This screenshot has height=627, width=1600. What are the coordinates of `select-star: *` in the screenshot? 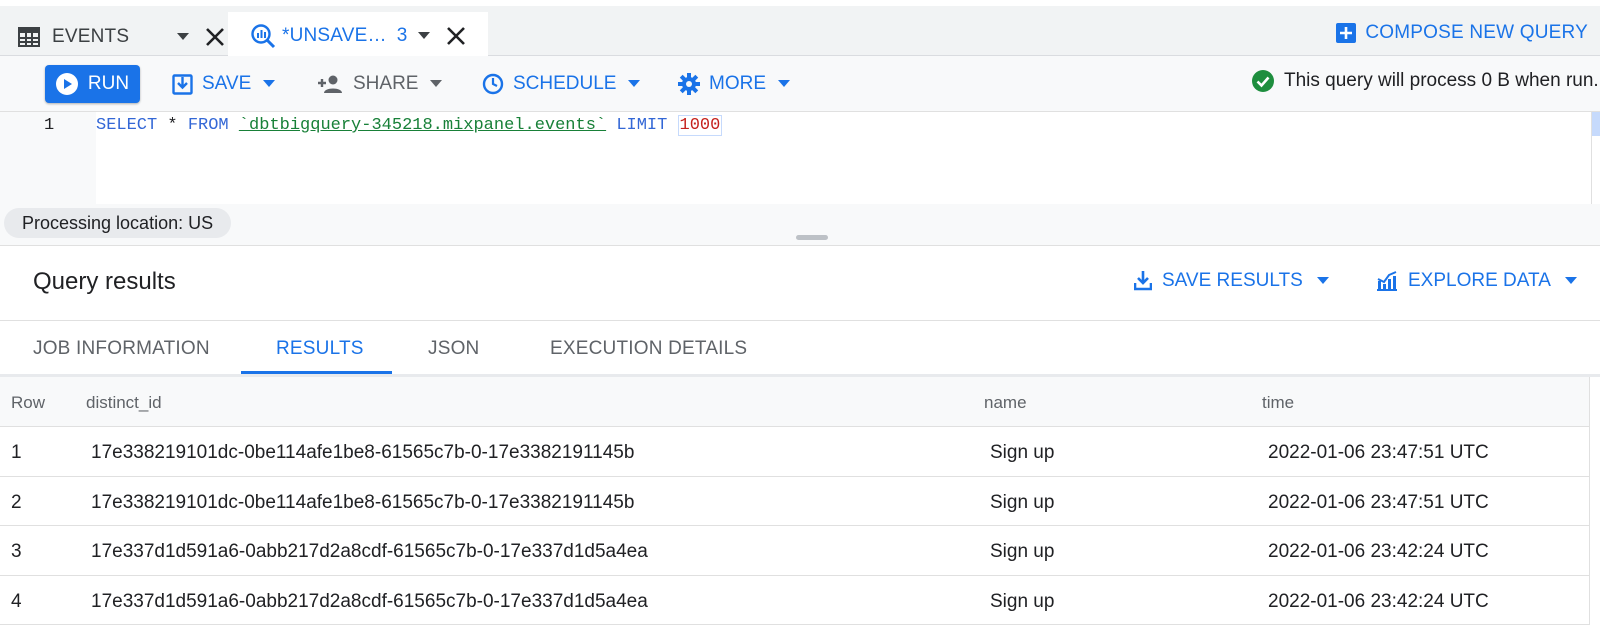 It's located at (172, 125).